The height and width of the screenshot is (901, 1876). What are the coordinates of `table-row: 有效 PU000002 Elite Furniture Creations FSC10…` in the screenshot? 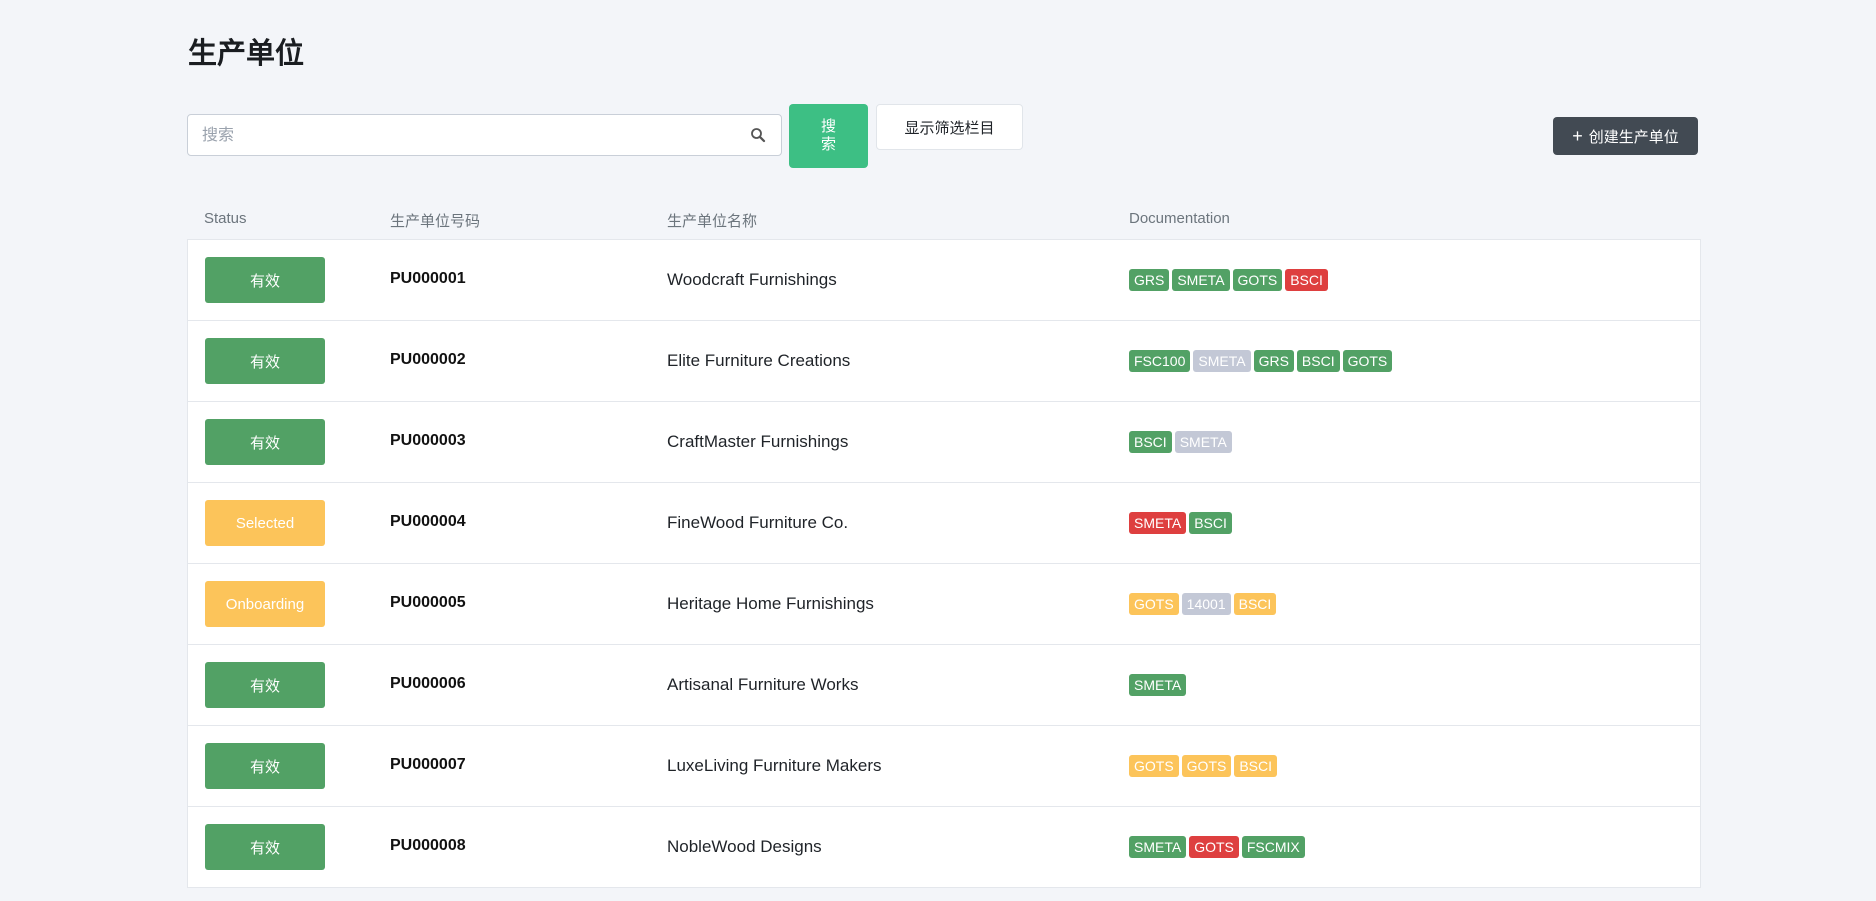 It's located at (944, 361).